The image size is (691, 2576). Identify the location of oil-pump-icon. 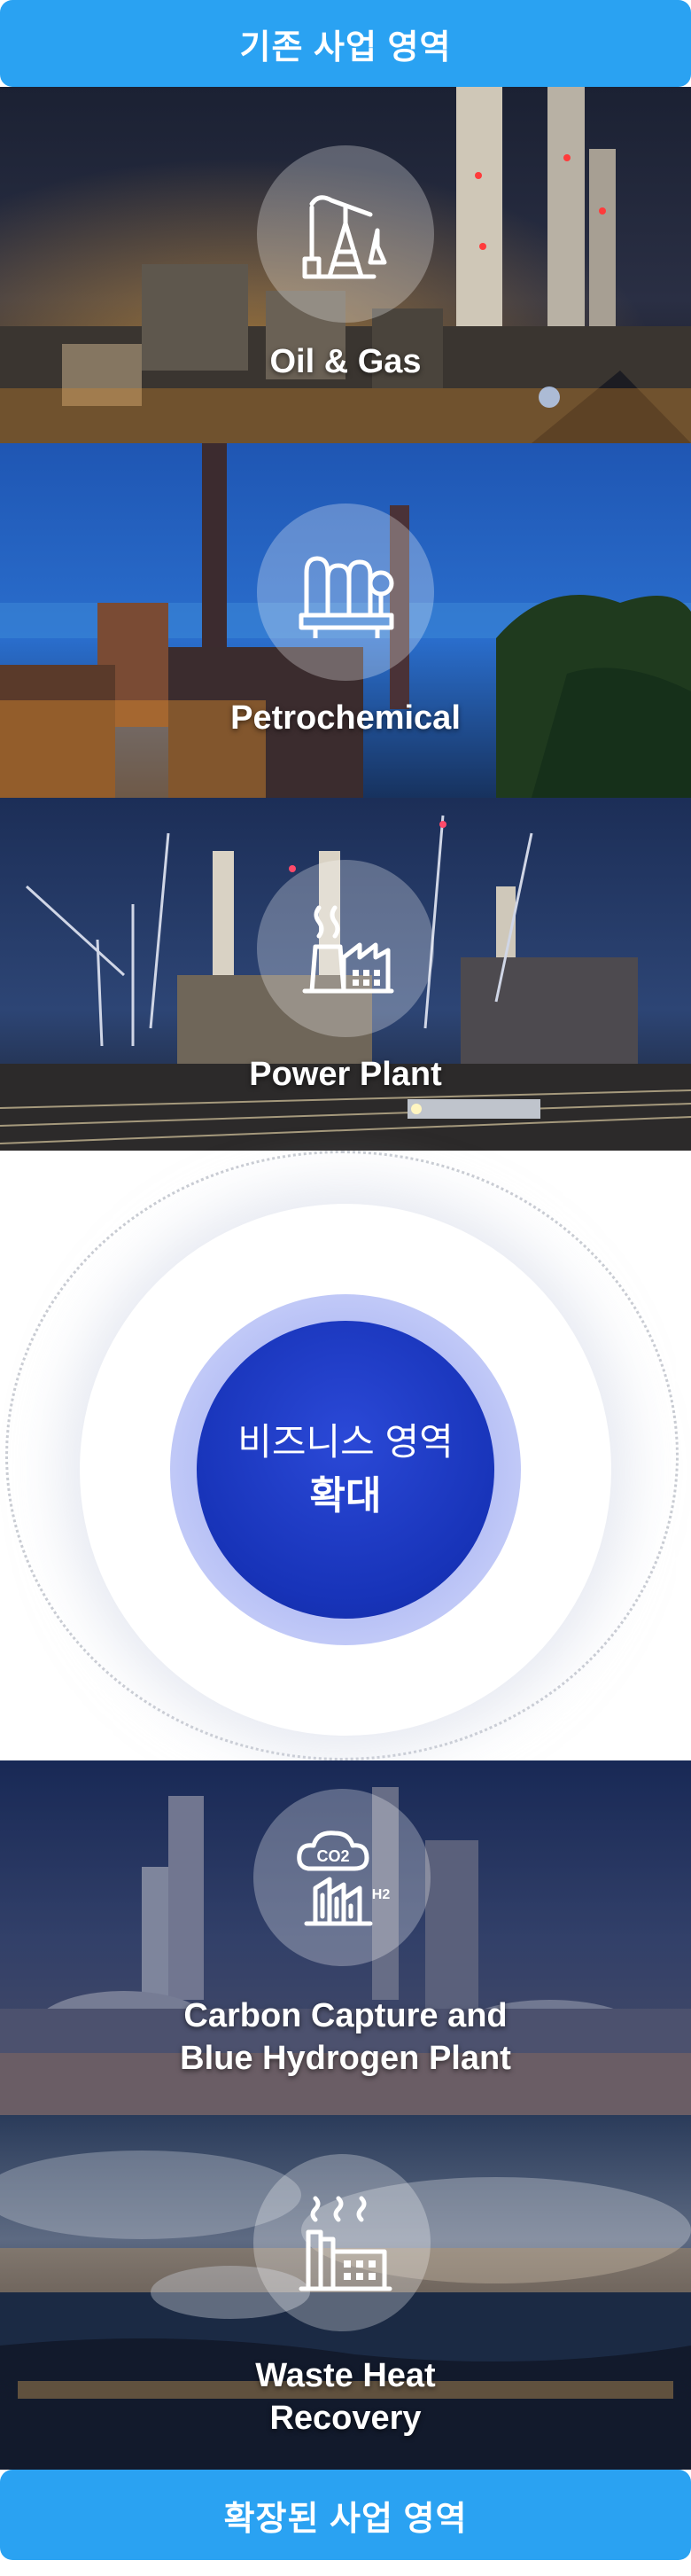
(344, 237).